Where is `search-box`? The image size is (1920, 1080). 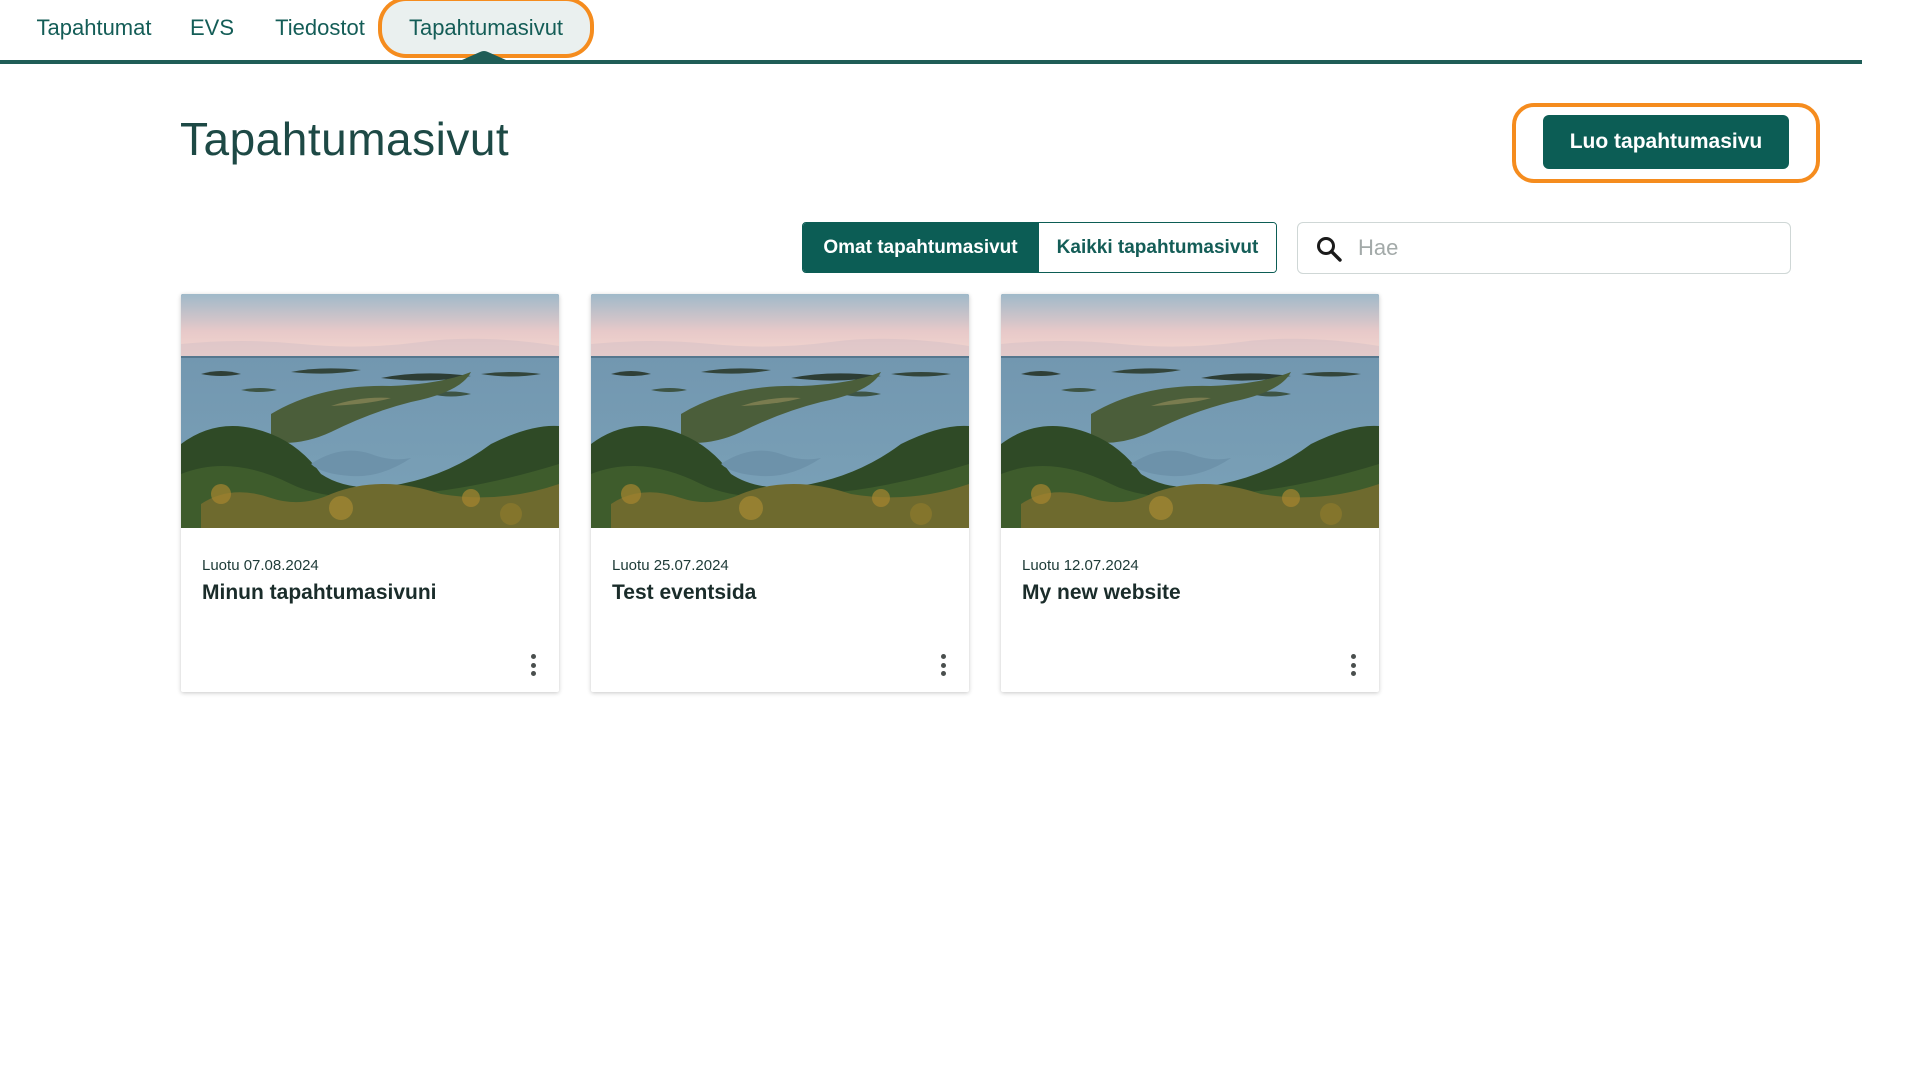 search-box is located at coordinates (1544, 248).